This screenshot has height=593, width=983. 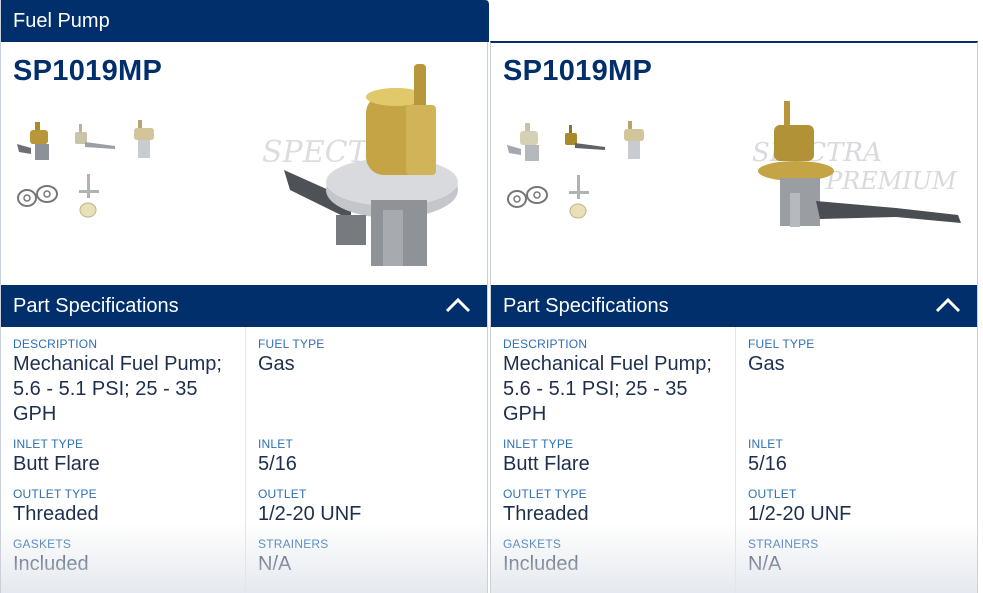 What do you see at coordinates (245, 21) in the screenshot?
I see `category-tab: Fuel Pump` at bounding box center [245, 21].